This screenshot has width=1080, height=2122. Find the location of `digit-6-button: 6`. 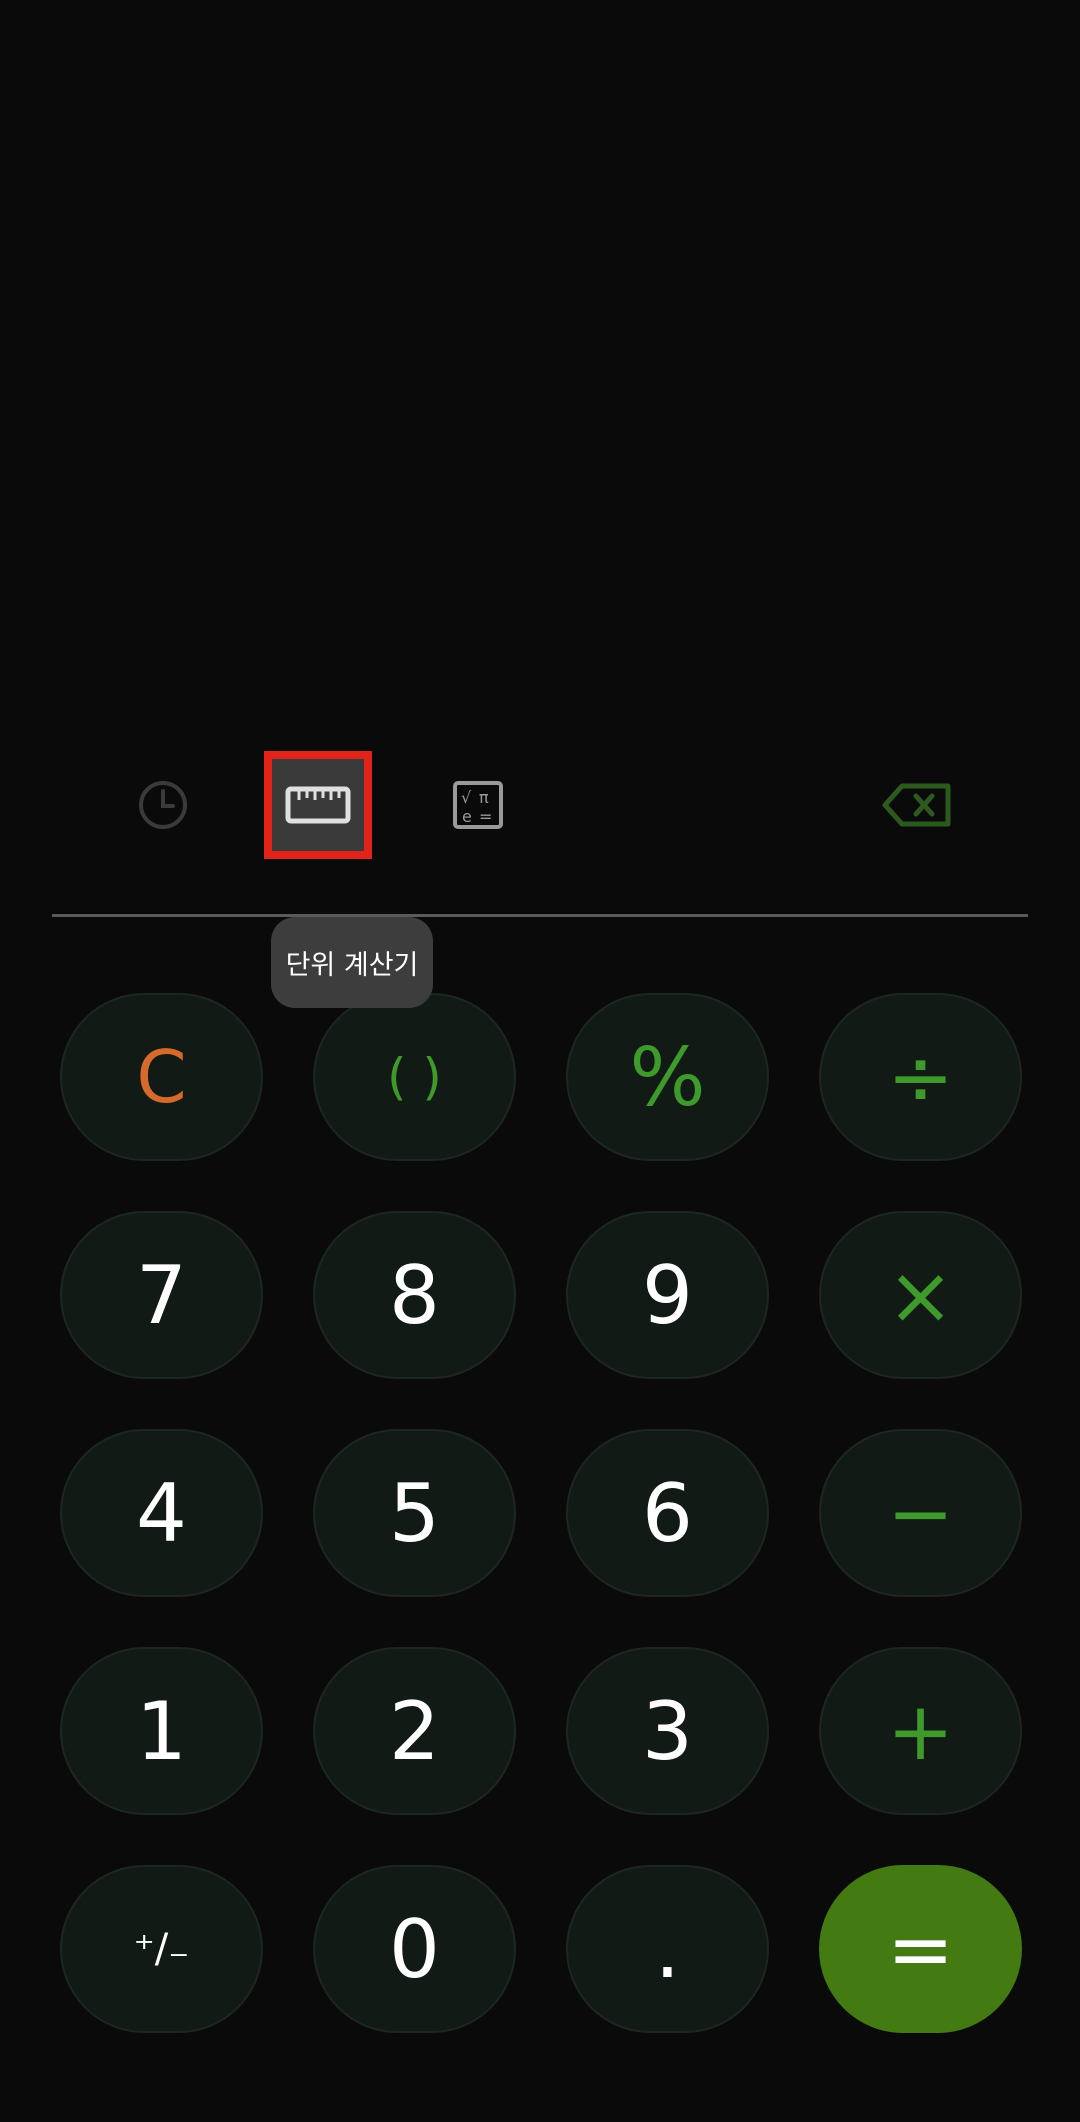

digit-6-button: 6 is located at coordinates (667, 1513).